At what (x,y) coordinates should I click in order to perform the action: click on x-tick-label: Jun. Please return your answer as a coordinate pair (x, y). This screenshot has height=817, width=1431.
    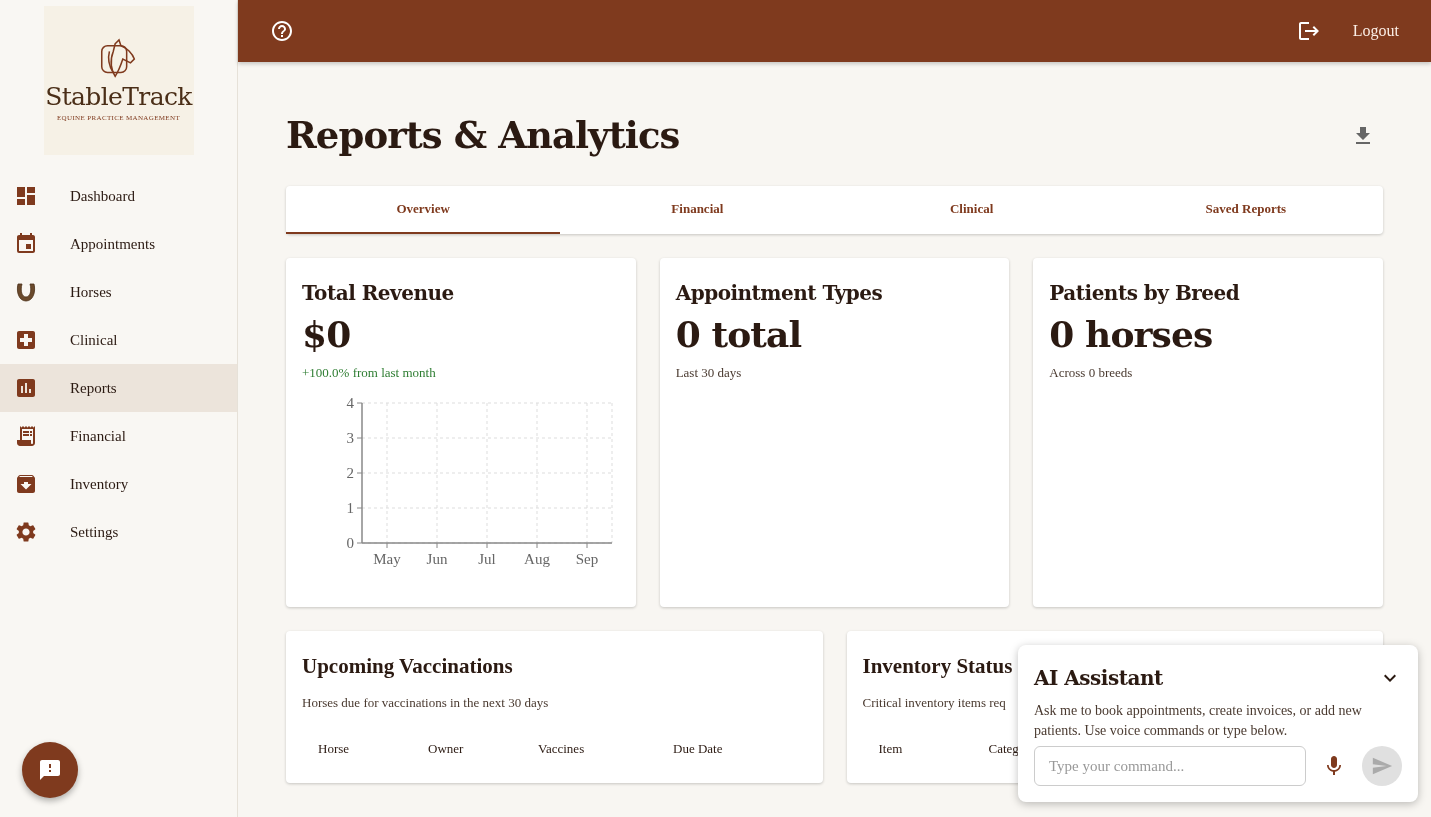
    Looking at the image, I should click on (437, 559).